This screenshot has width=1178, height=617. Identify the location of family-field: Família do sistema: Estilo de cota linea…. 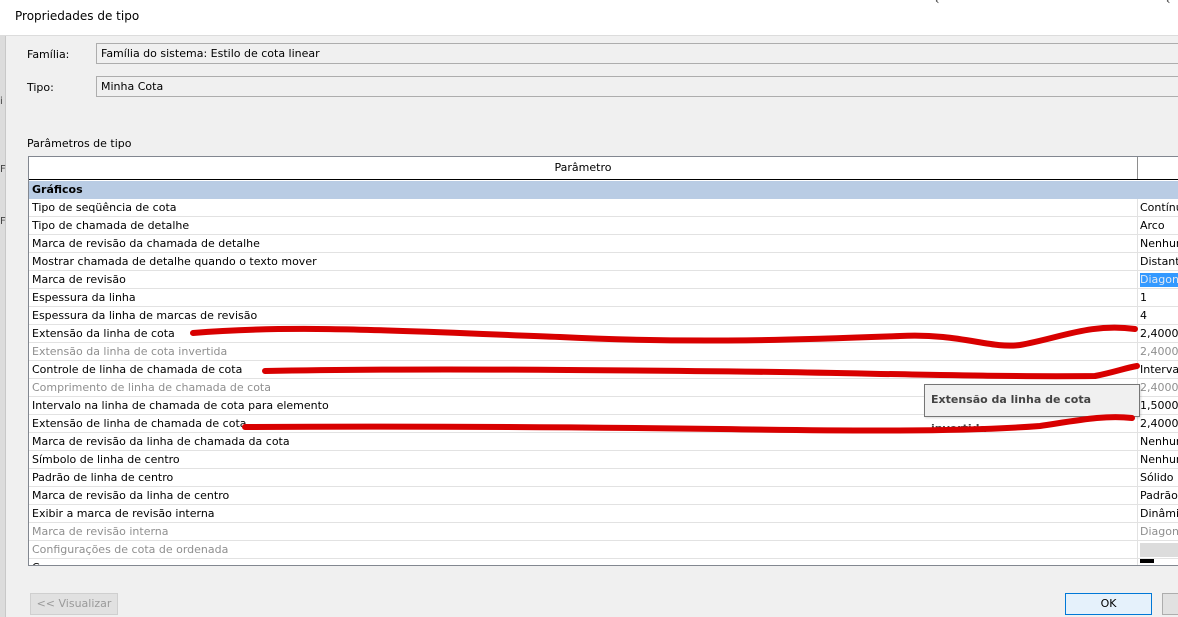
(637, 53).